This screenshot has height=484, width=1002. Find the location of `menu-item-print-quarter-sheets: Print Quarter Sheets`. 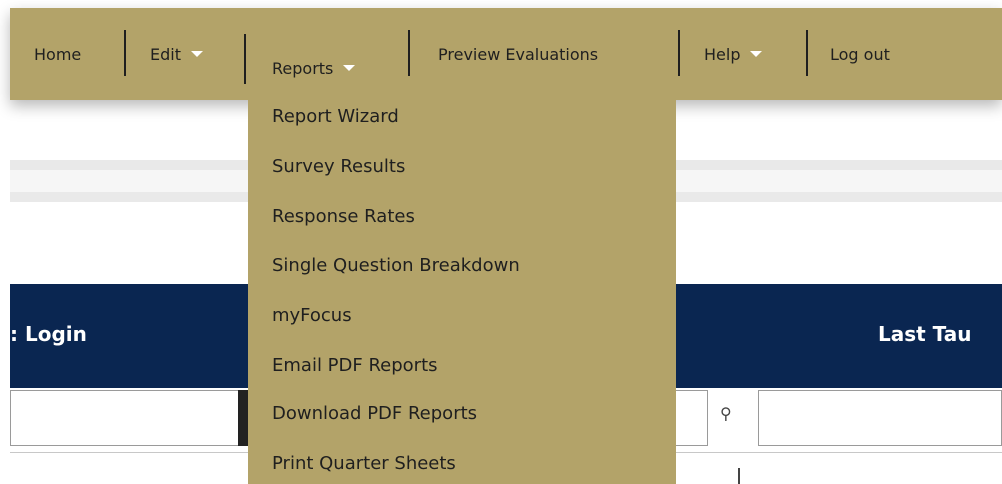

menu-item-print-quarter-sheets: Print Quarter Sheets is located at coordinates (364, 463).